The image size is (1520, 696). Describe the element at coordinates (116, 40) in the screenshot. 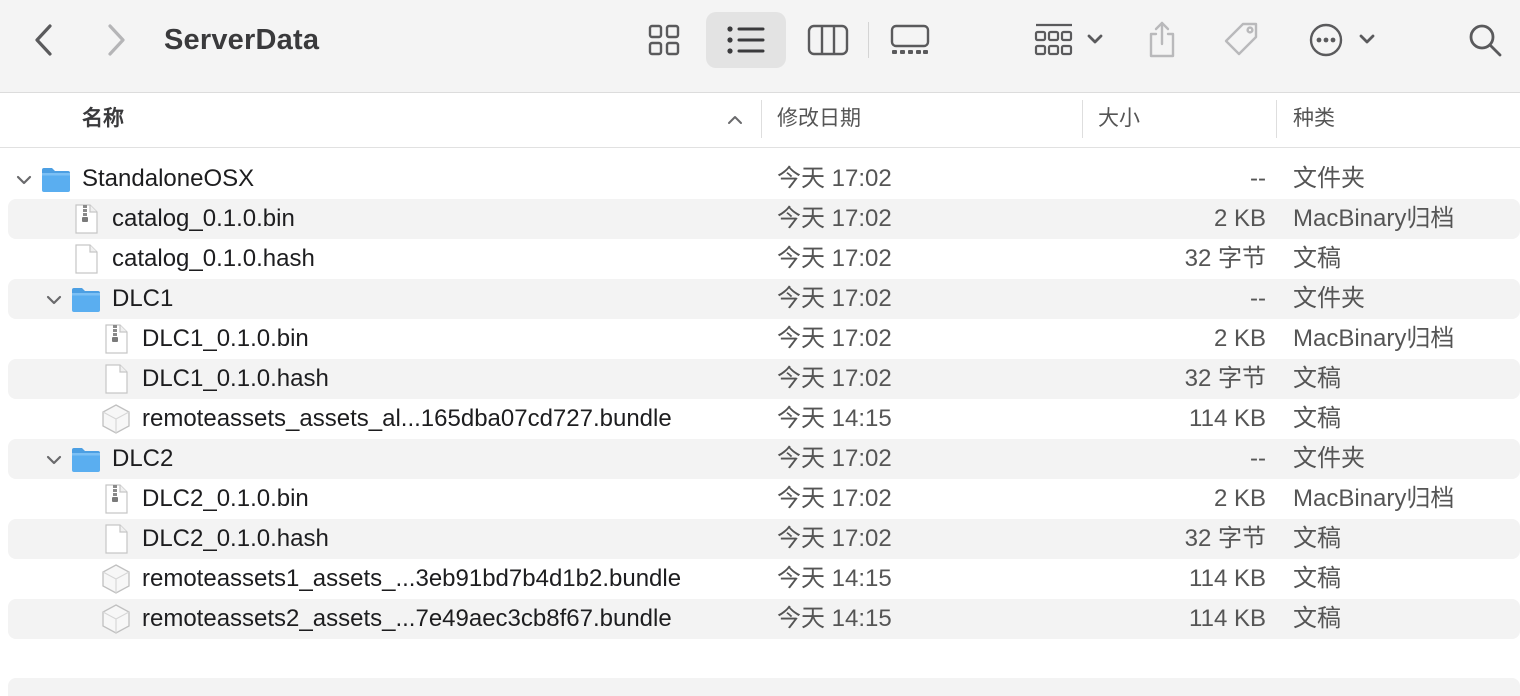

I see `chevron-right-icon` at that location.